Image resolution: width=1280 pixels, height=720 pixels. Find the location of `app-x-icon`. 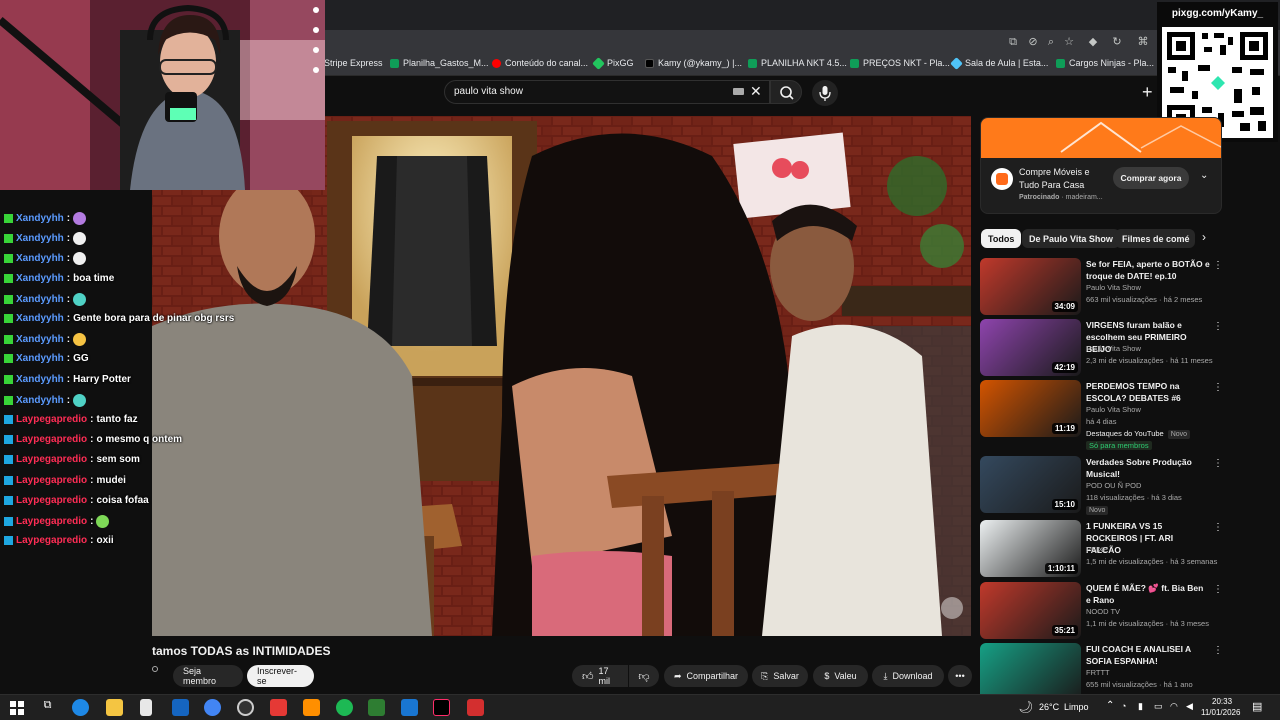

app-x-icon is located at coordinates (475, 707).